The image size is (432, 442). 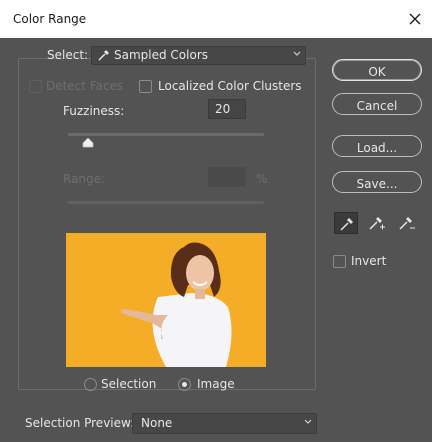 What do you see at coordinates (377, 104) in the screenshot?
I see `cancel-button: Cancel` at bounding box center [377, 104].